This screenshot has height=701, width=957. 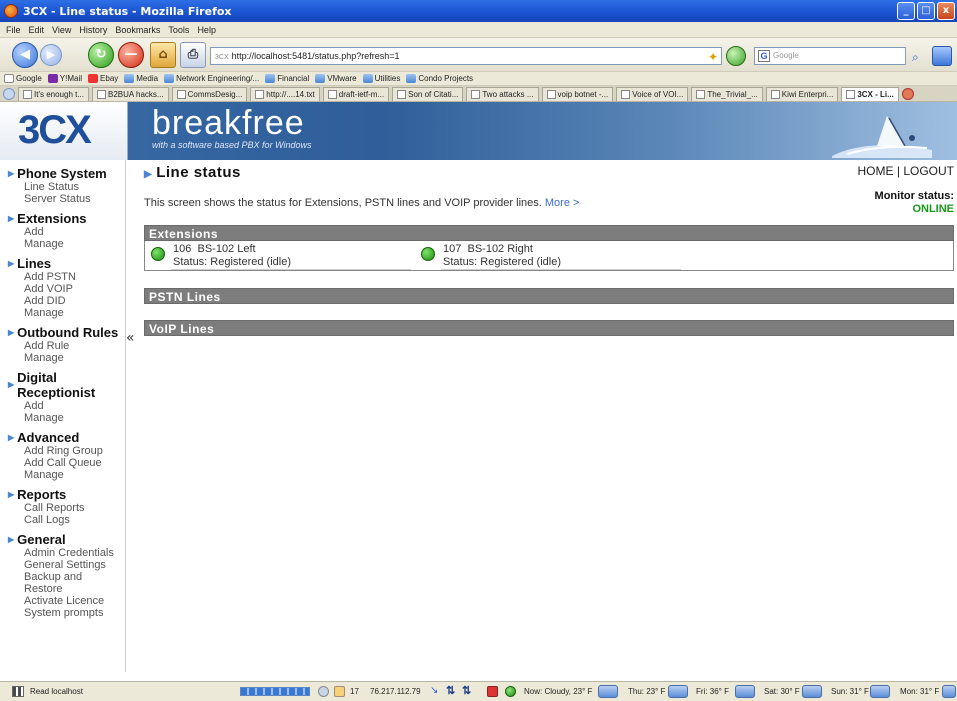 I want to click on home-button: ⌂, so click(x=163, y=55).